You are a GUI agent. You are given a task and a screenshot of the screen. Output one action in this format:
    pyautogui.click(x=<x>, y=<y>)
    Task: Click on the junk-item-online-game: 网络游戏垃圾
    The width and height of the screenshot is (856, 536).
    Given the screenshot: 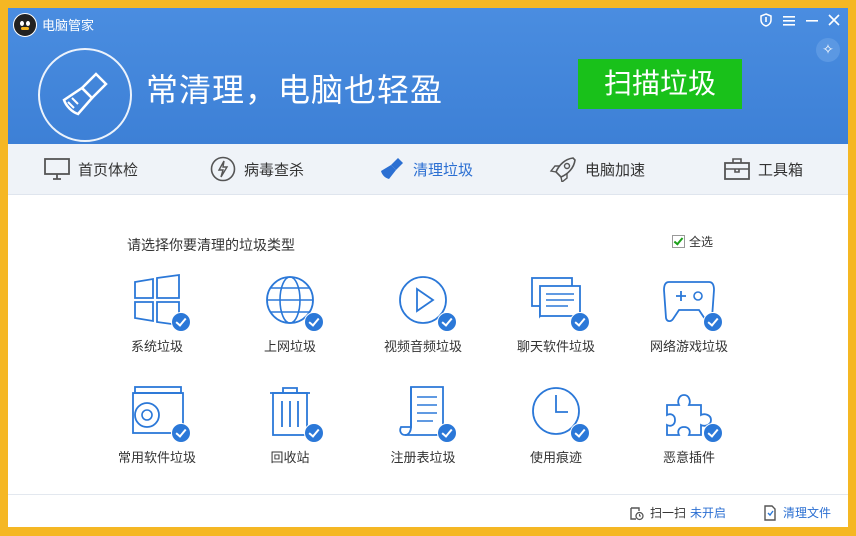 What is the action you would take?
    pyautogui.click(x=689, y=313)
    